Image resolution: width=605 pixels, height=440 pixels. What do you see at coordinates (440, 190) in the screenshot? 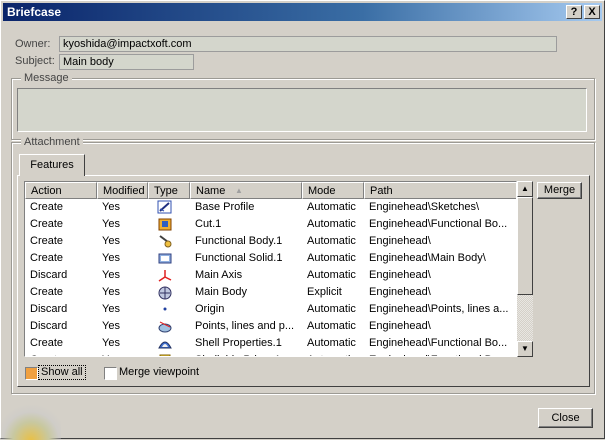
I see `column-header-path: Path` at bounding box center [440, 190].